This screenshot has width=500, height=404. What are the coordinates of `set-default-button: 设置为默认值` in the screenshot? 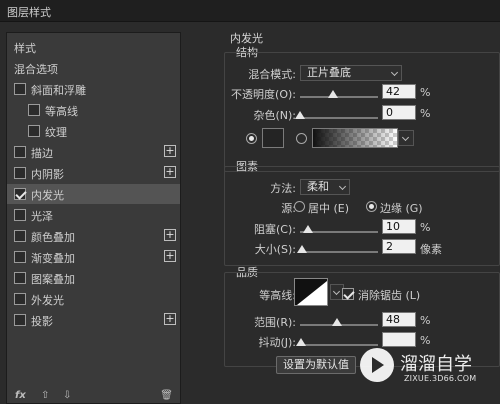 It's located at (316, 365).